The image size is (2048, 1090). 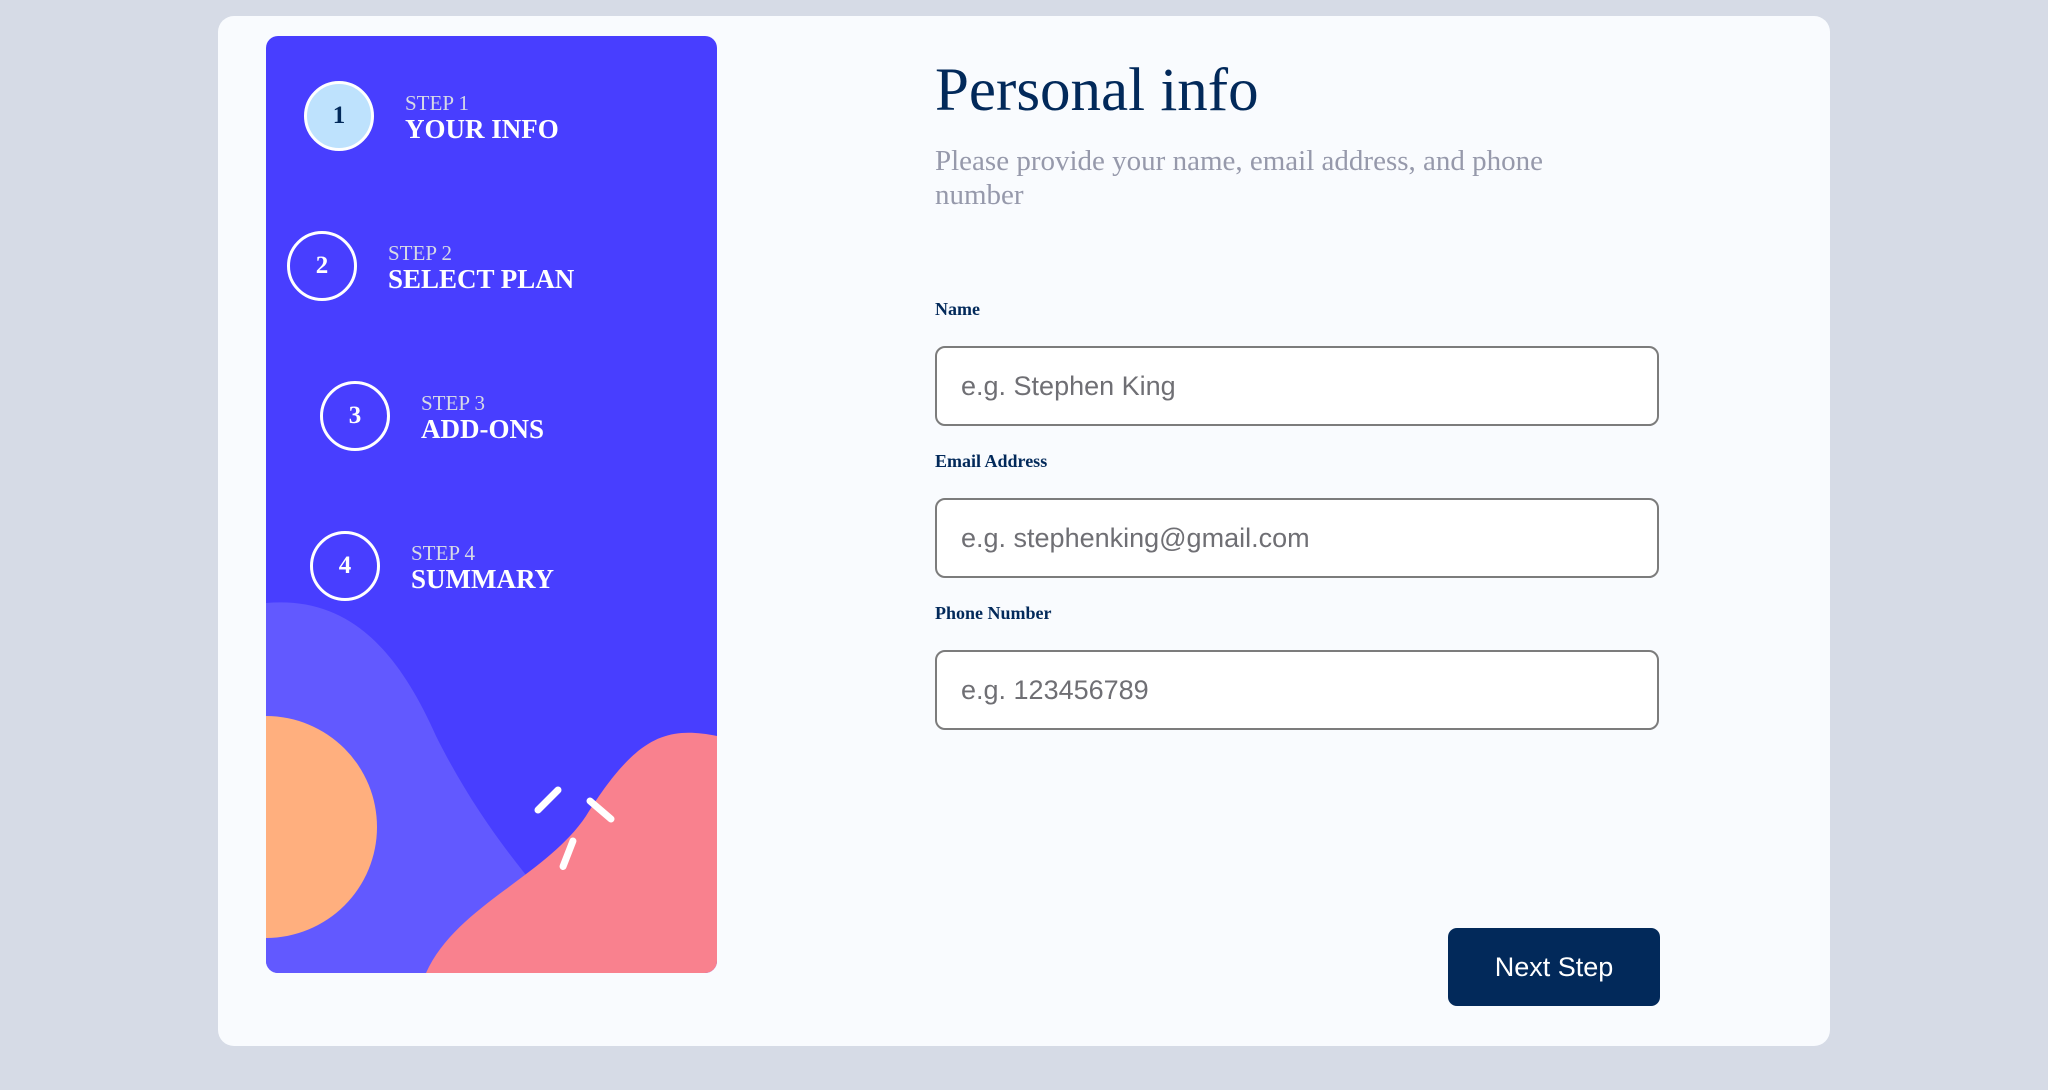 What do you see at coordinates (1554, 967) in the screenshot?
I see `next-step-button: Next Step` at bounding box center [1554, 967].